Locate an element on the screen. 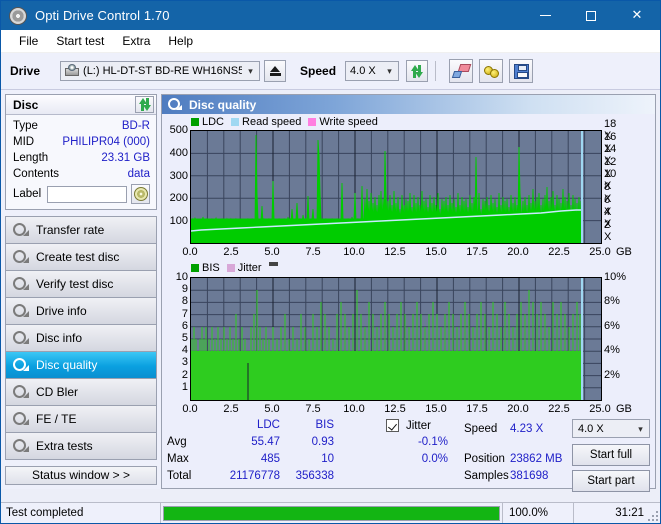  disc-row-key: Type is located at coordinates (25, 126).